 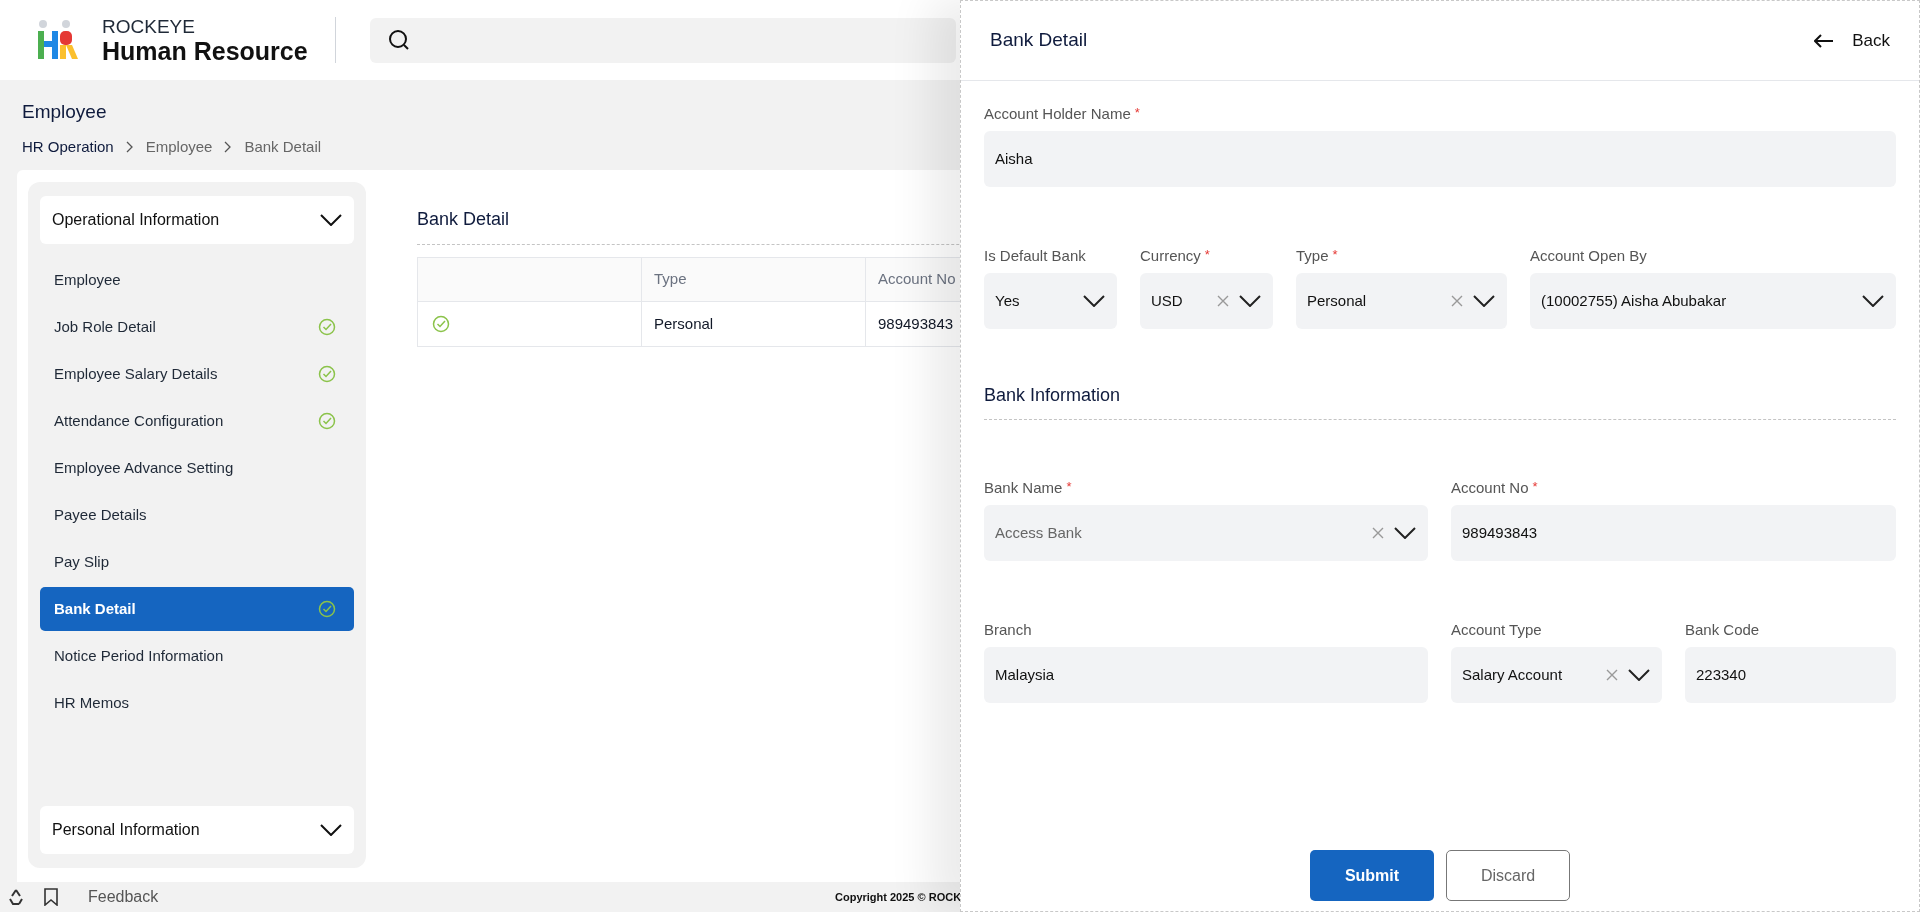 What do you see at coordinates (754, 324) in the screenshot?
I see `table-cell: Personal` at bounding box center [754, 324].